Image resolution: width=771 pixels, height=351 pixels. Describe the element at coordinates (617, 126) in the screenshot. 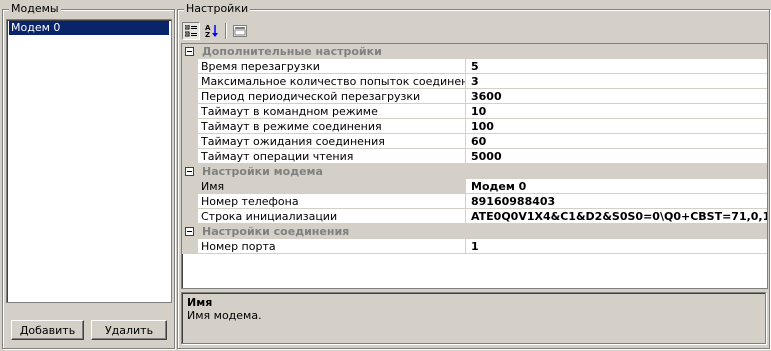

I see `property-value: 100` at that location.